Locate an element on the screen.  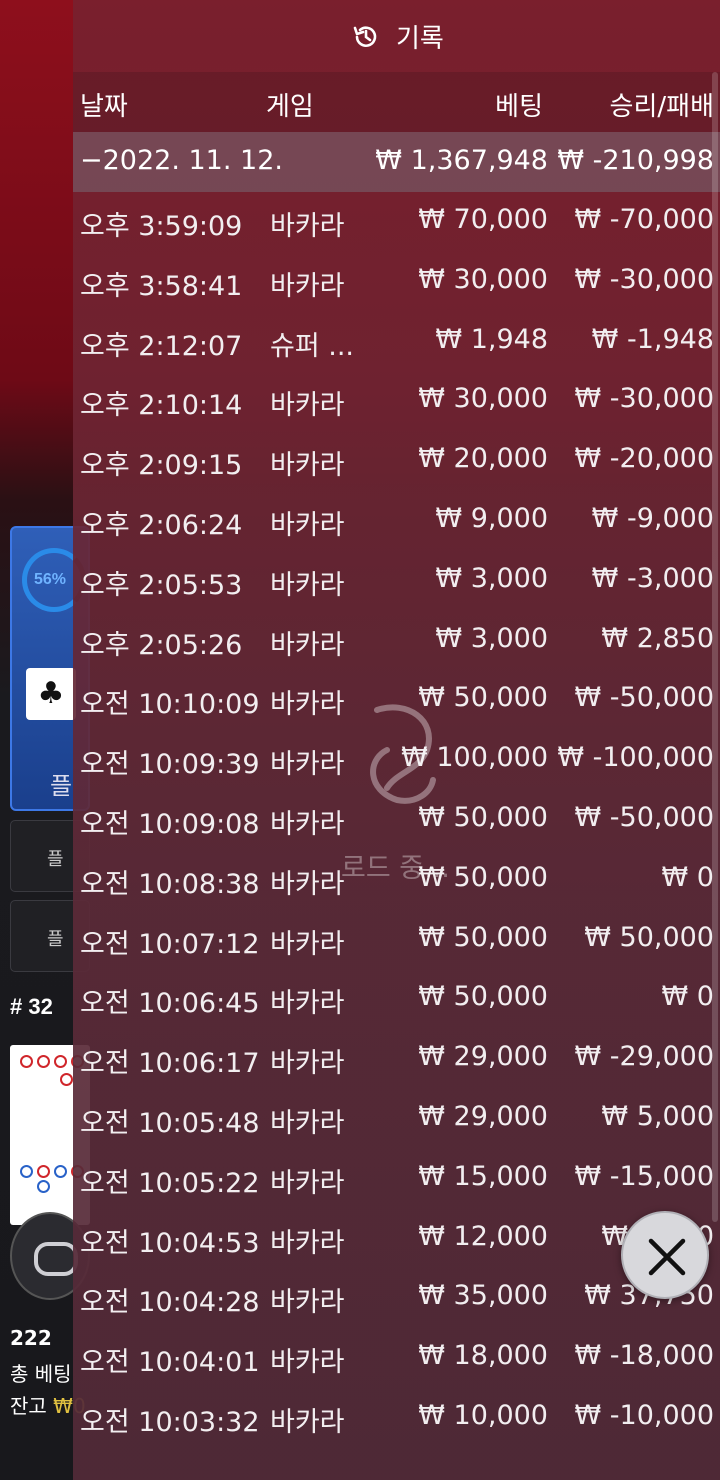
history-row: 오전 10:04:28바카라₩ 35,000₩ 37,750 is located at coordinates (396, 1298).